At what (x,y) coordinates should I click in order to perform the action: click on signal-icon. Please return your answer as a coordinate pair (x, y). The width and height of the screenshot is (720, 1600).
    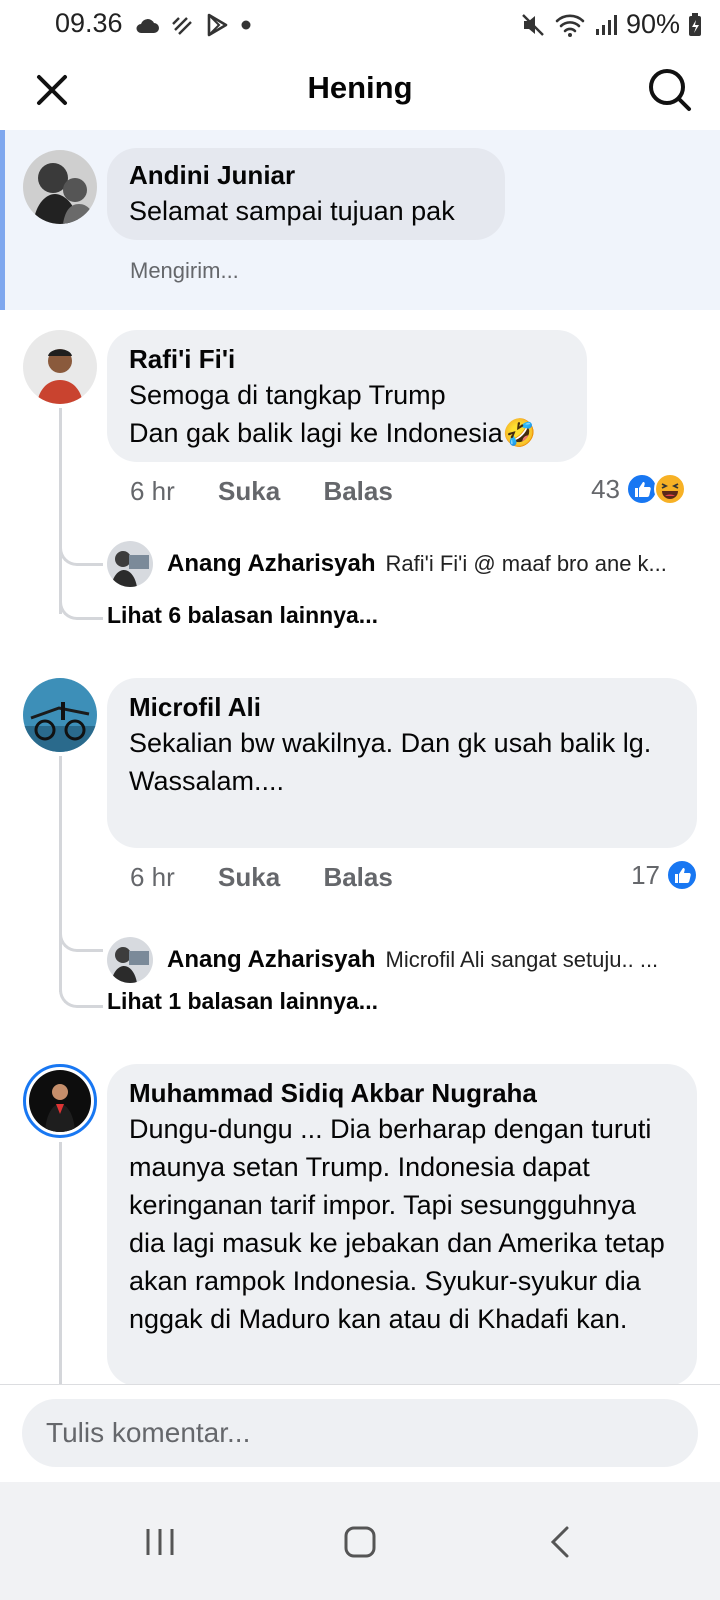
    Looking at the image, I should click on (606, 24).